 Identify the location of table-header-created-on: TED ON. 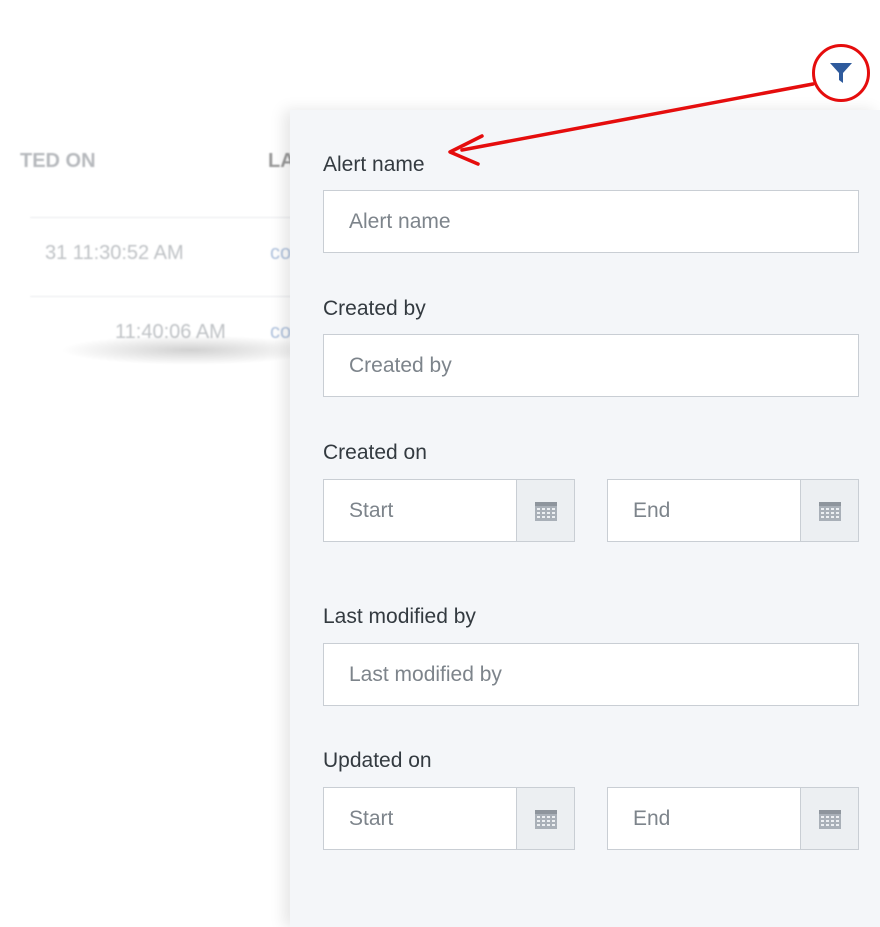
(58, 161).